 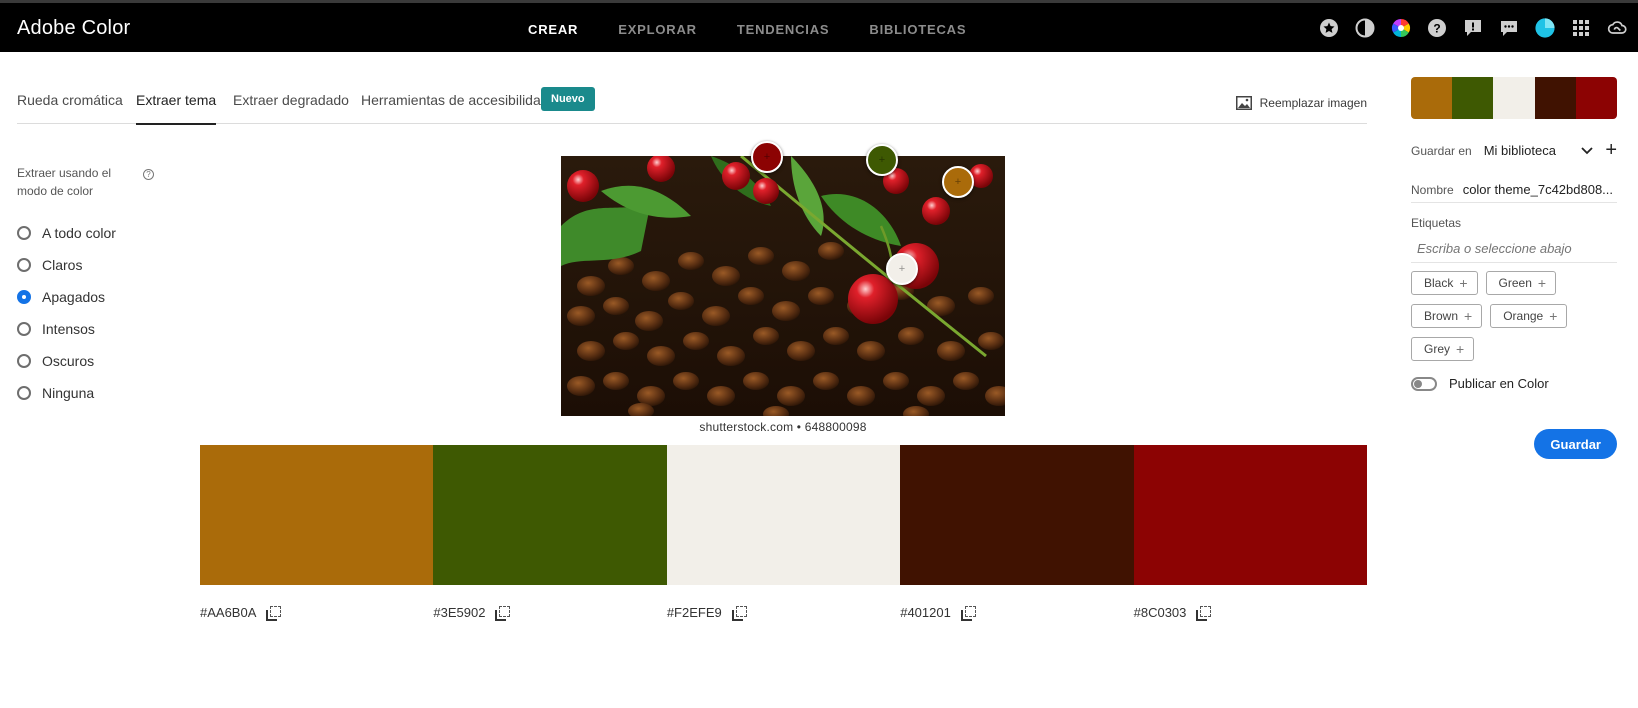 What do you see at coordinates (1439, 283) in the screenshot?
I see `tag-label: Black` at bounding box center [1439, 283].